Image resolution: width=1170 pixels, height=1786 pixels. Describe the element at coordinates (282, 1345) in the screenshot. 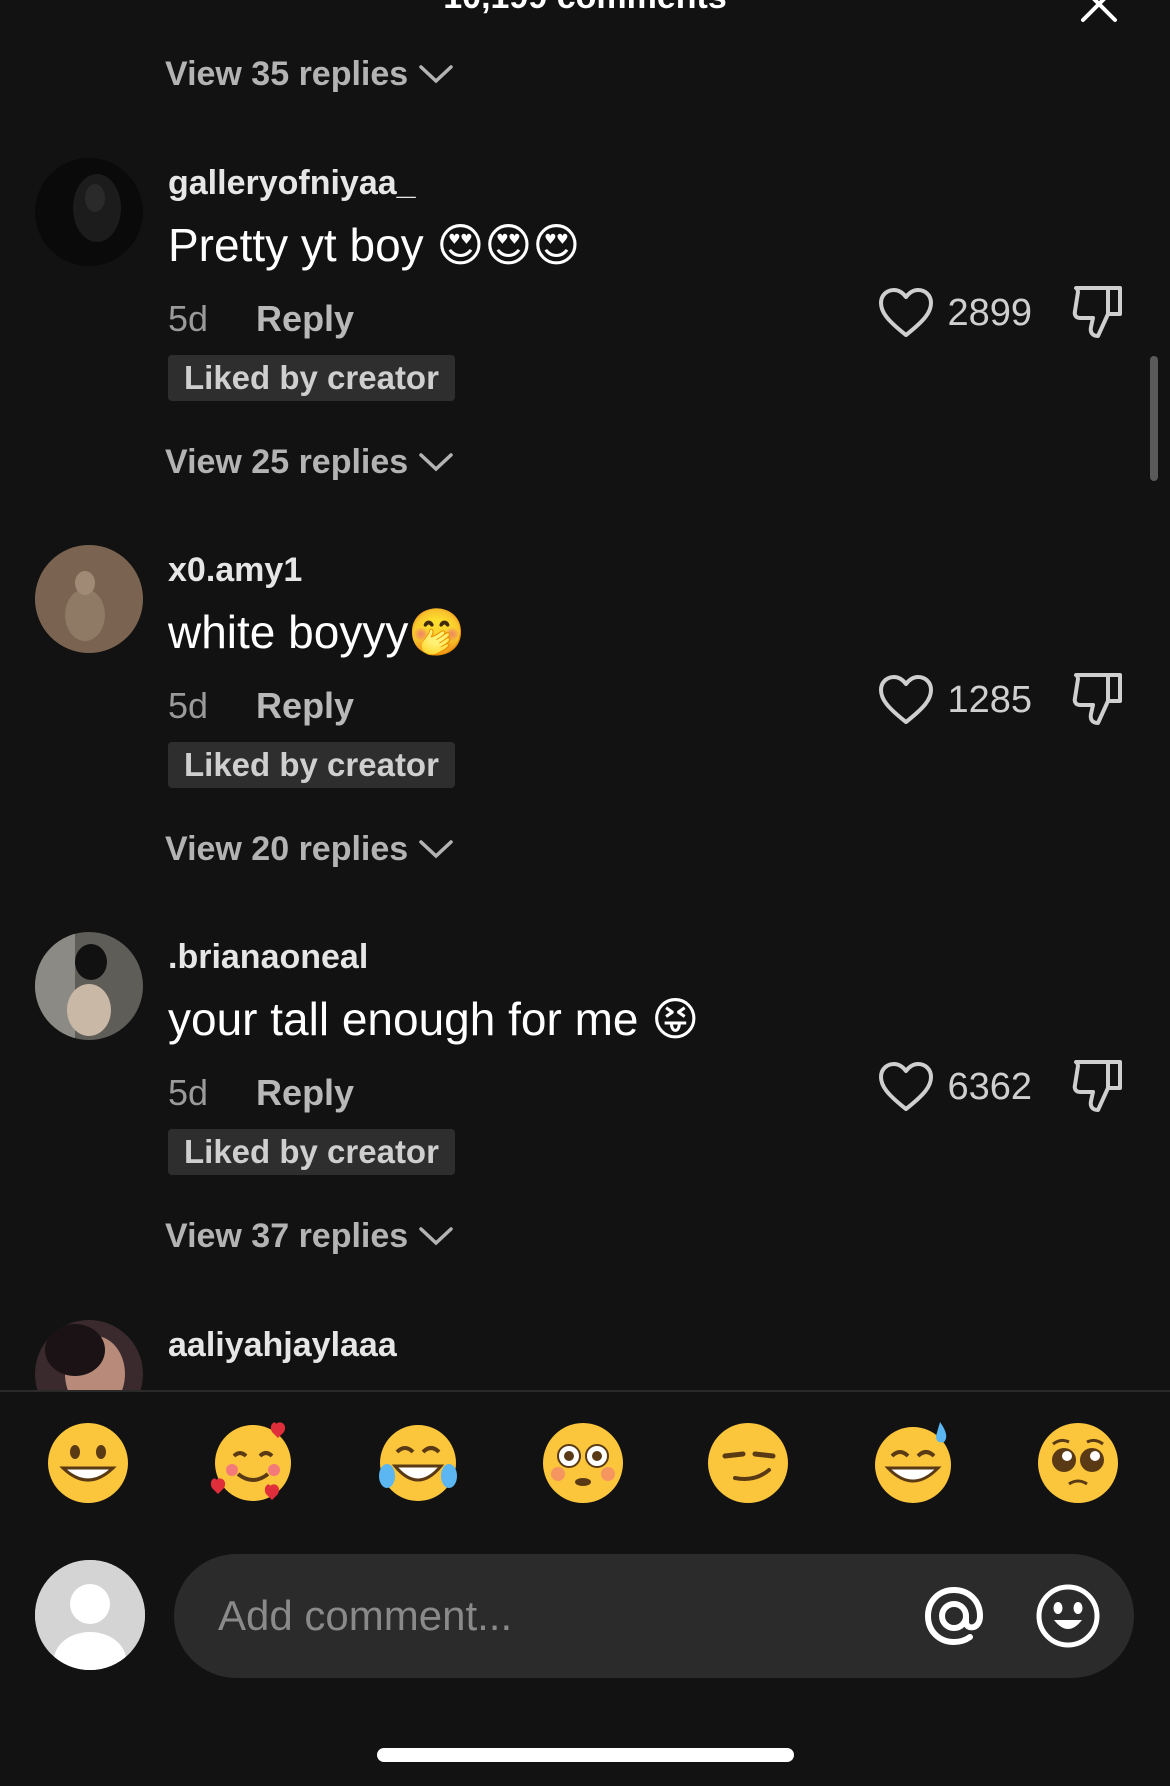

I see `comment-username: aaliyahjaylaaa` at that location.